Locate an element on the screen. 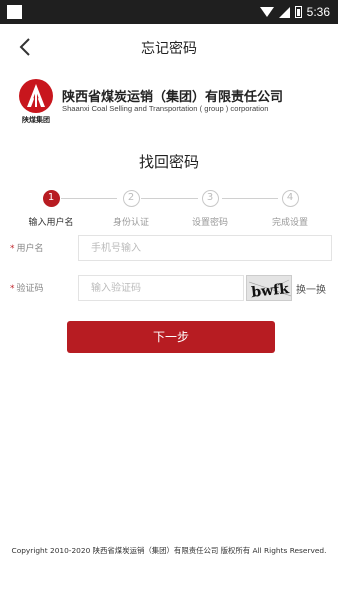 The width and height of the screenshot is (338, 602). captcha-row: *验证码 bwfk 换一换 is located at coordinates (169, 288).